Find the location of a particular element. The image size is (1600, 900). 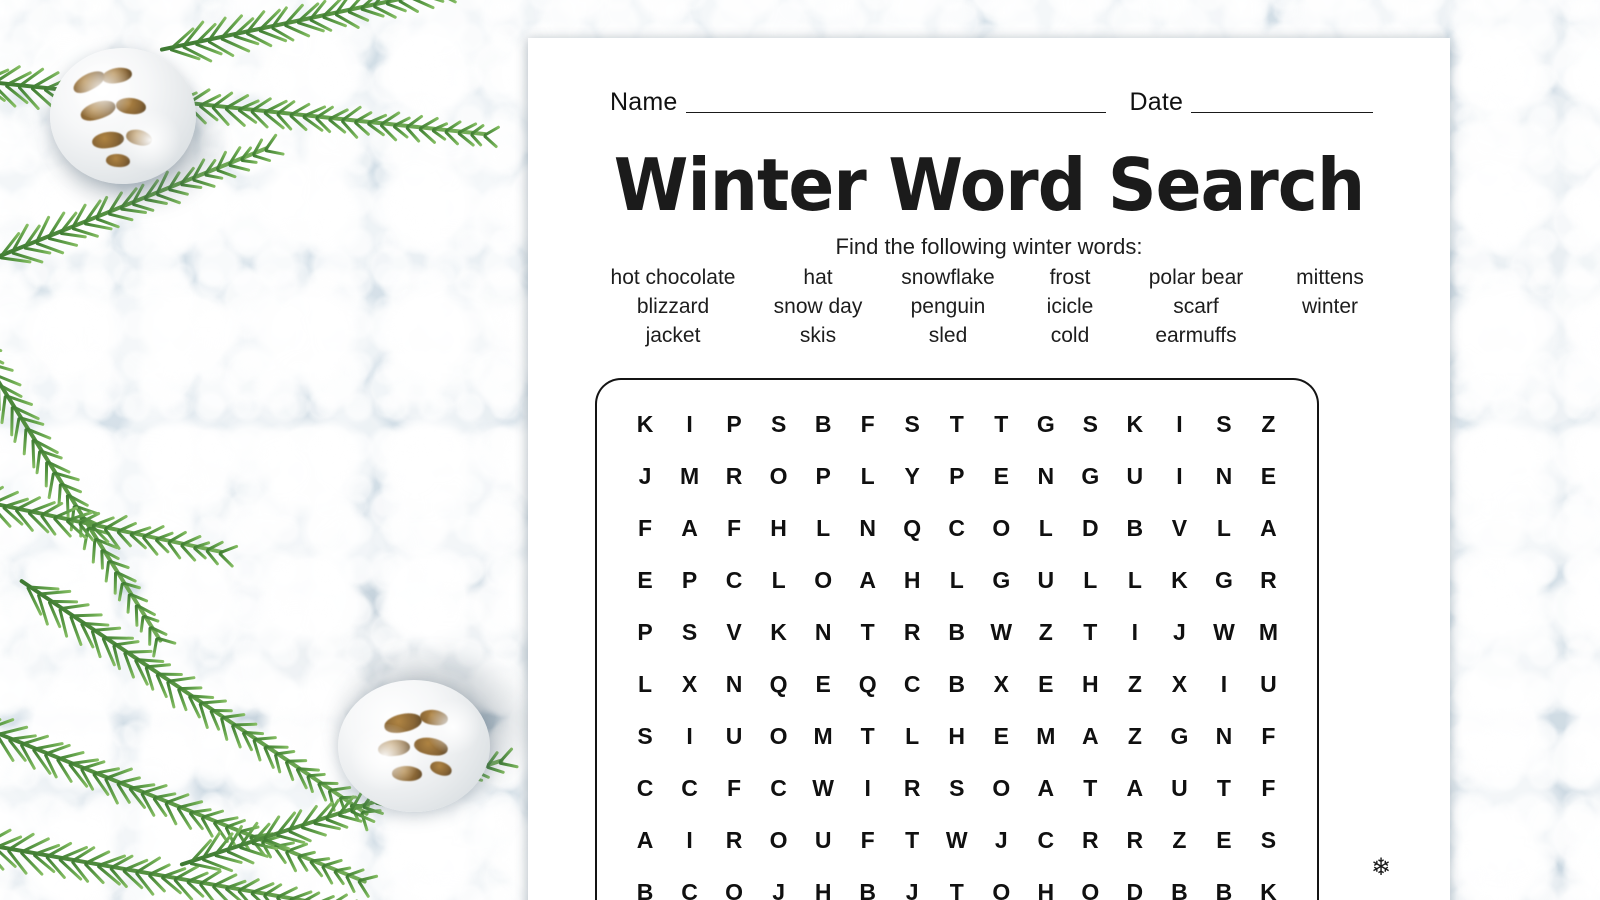

grid-cell: V is located at coordinates (1179, 528).